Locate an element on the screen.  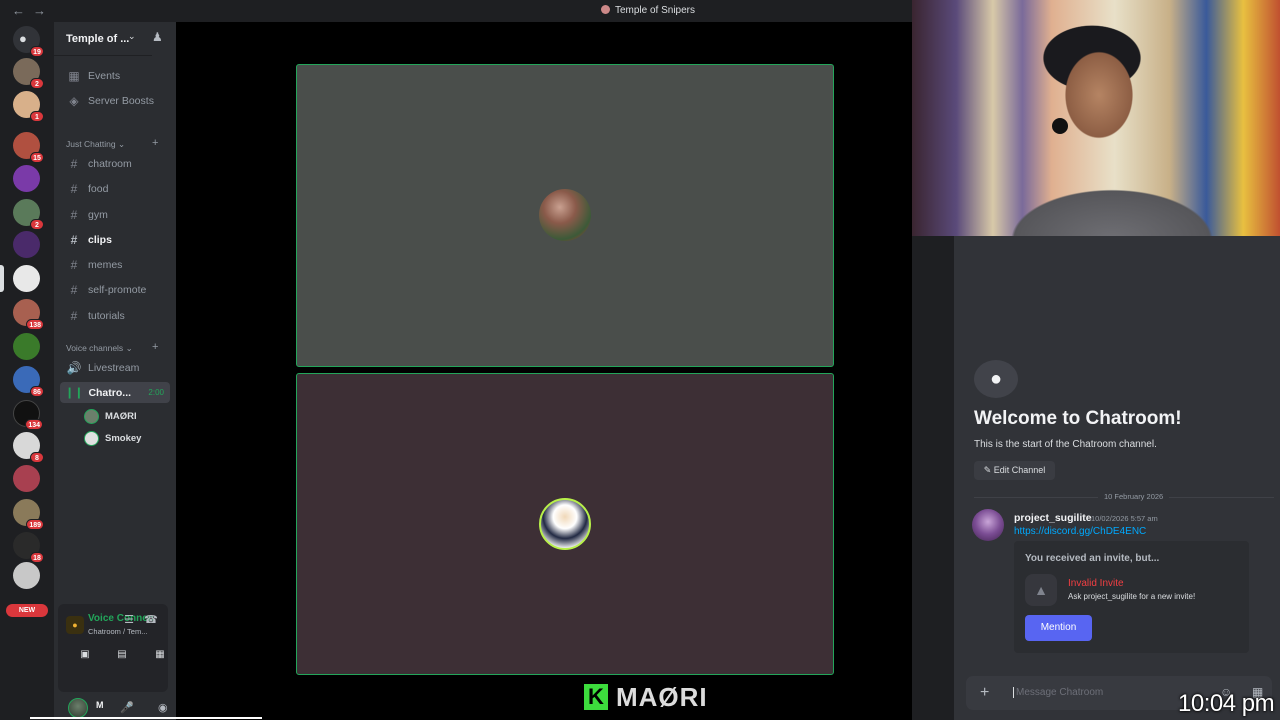
camera-off-icon: ▣ is located at coordinates (85, 655).